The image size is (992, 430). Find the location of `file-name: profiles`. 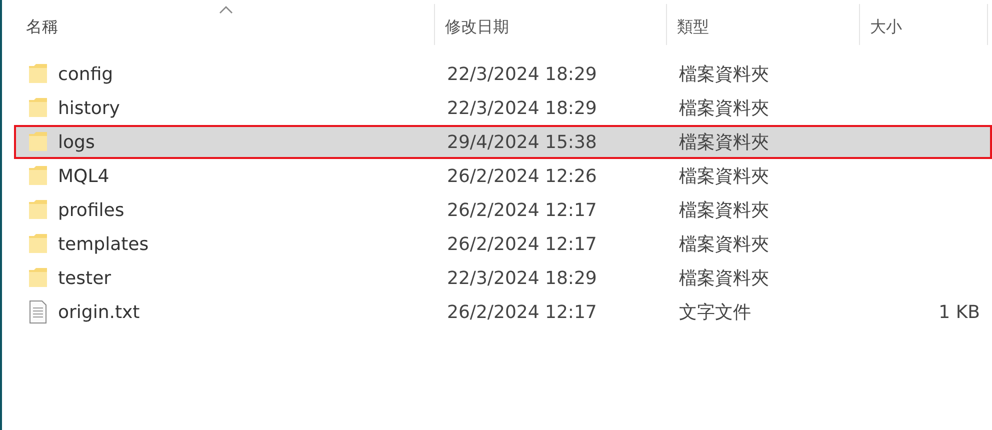

file-name: profiles is located at coordinates (91, 210).